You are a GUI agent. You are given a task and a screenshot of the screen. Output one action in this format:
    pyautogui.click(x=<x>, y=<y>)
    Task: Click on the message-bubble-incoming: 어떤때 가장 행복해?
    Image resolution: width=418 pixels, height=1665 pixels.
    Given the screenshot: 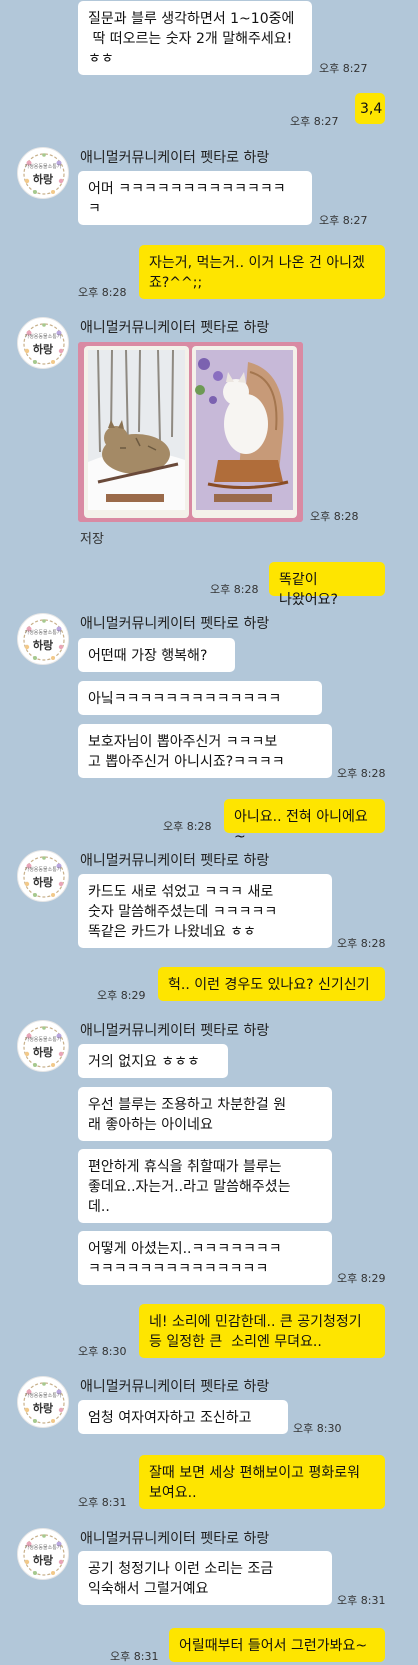 What is the action you would take?
    pyautogui.click(x=156, y=655)
    